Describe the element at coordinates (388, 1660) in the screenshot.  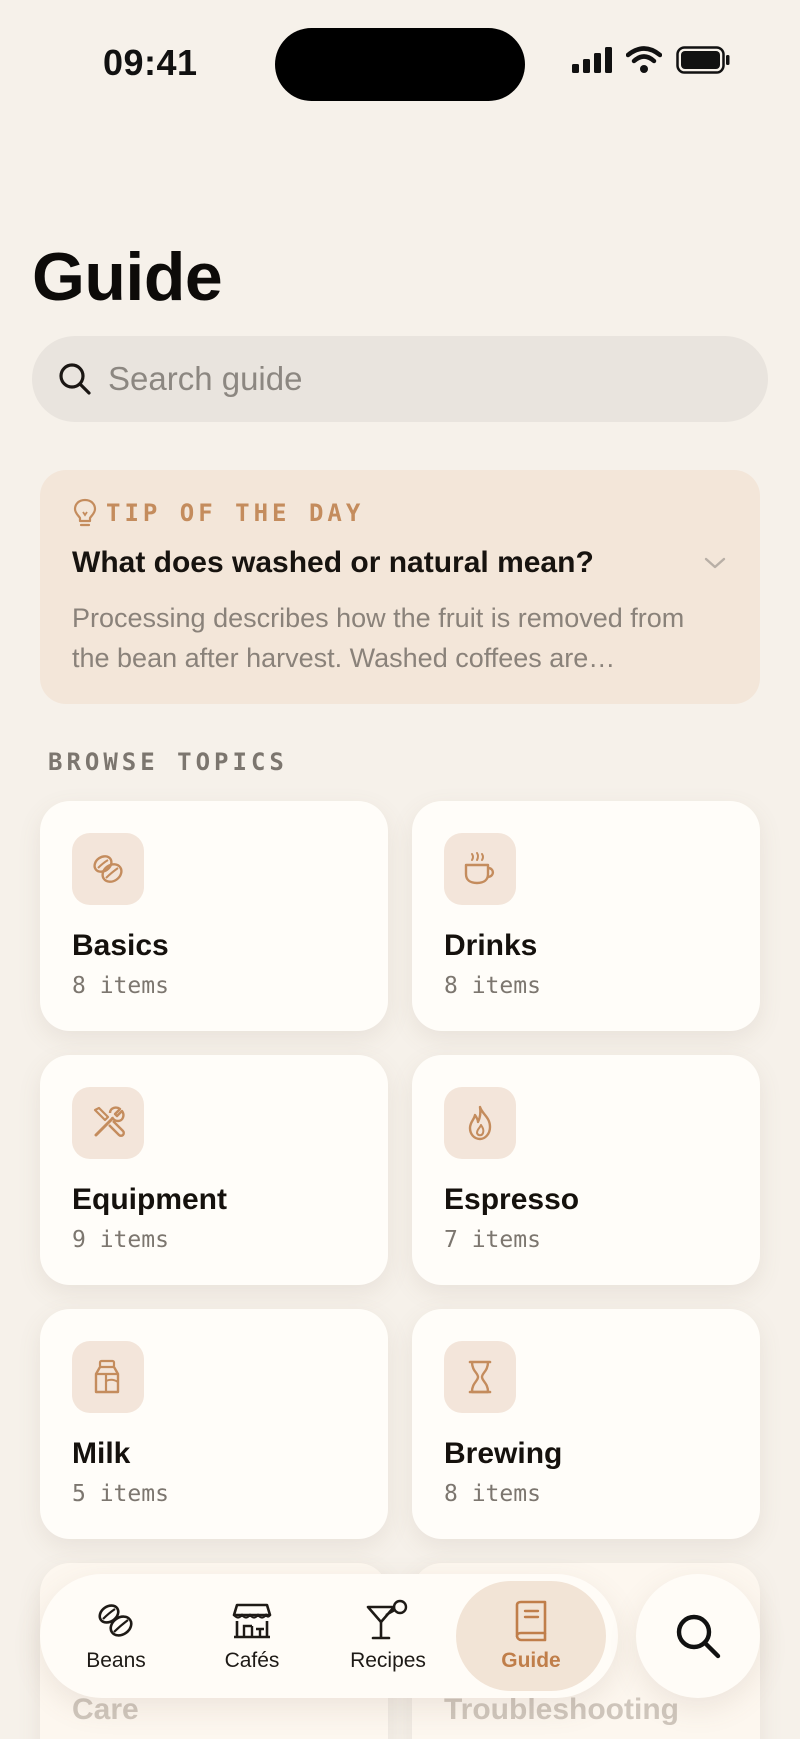
I see `tab-label: Recipes` at that location.